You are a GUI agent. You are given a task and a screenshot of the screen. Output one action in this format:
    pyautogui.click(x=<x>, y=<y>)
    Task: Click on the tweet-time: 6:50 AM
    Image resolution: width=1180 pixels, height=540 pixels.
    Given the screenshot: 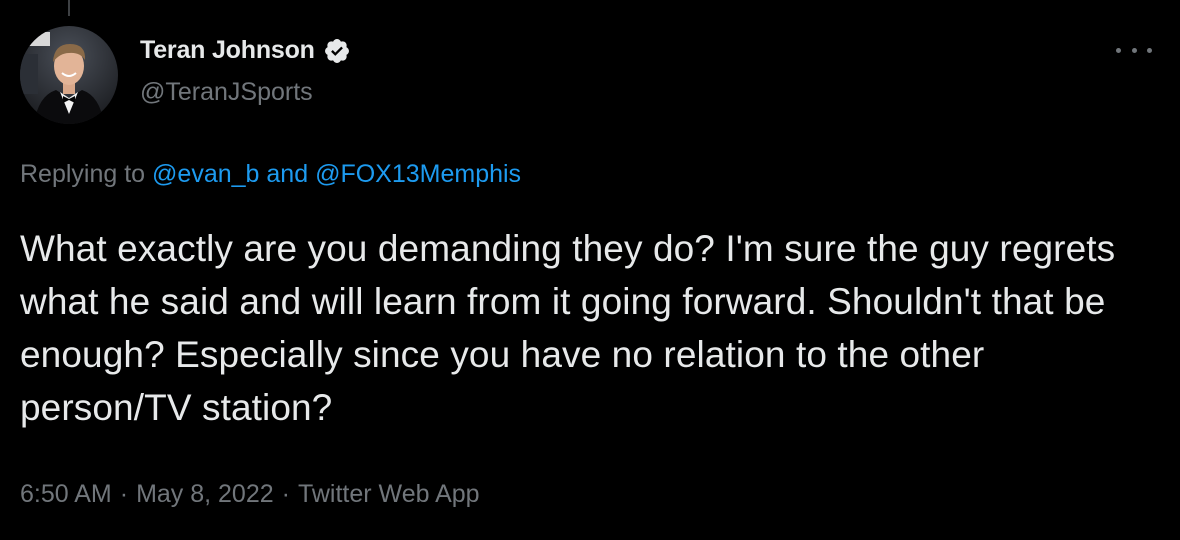 What is the action you would take?
    pyautogui.click(x=66, y=494)
    